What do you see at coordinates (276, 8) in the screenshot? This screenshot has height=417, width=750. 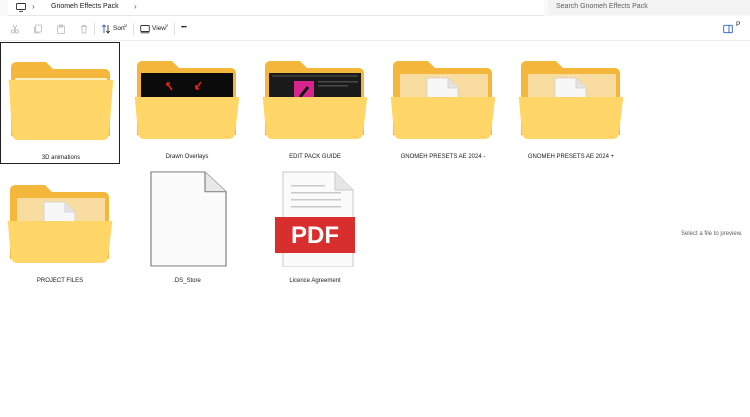 I see `address-bar: › Gnomeh Effects Pack ›` at bounding box center [276, 8].